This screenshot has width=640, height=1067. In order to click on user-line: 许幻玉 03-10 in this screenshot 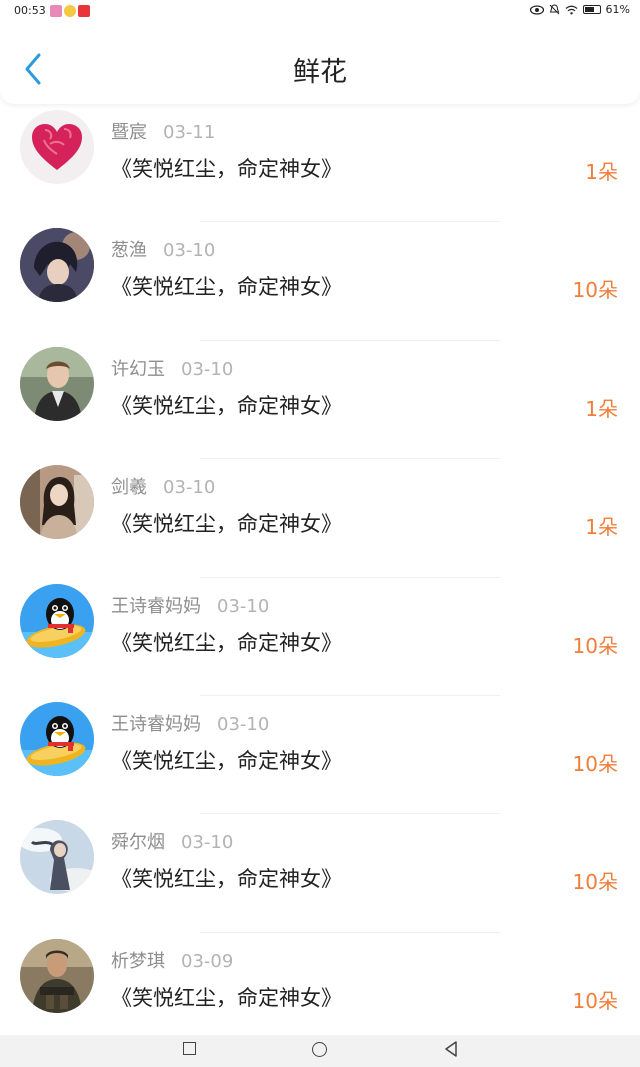, I will do `click(172, 368)`.